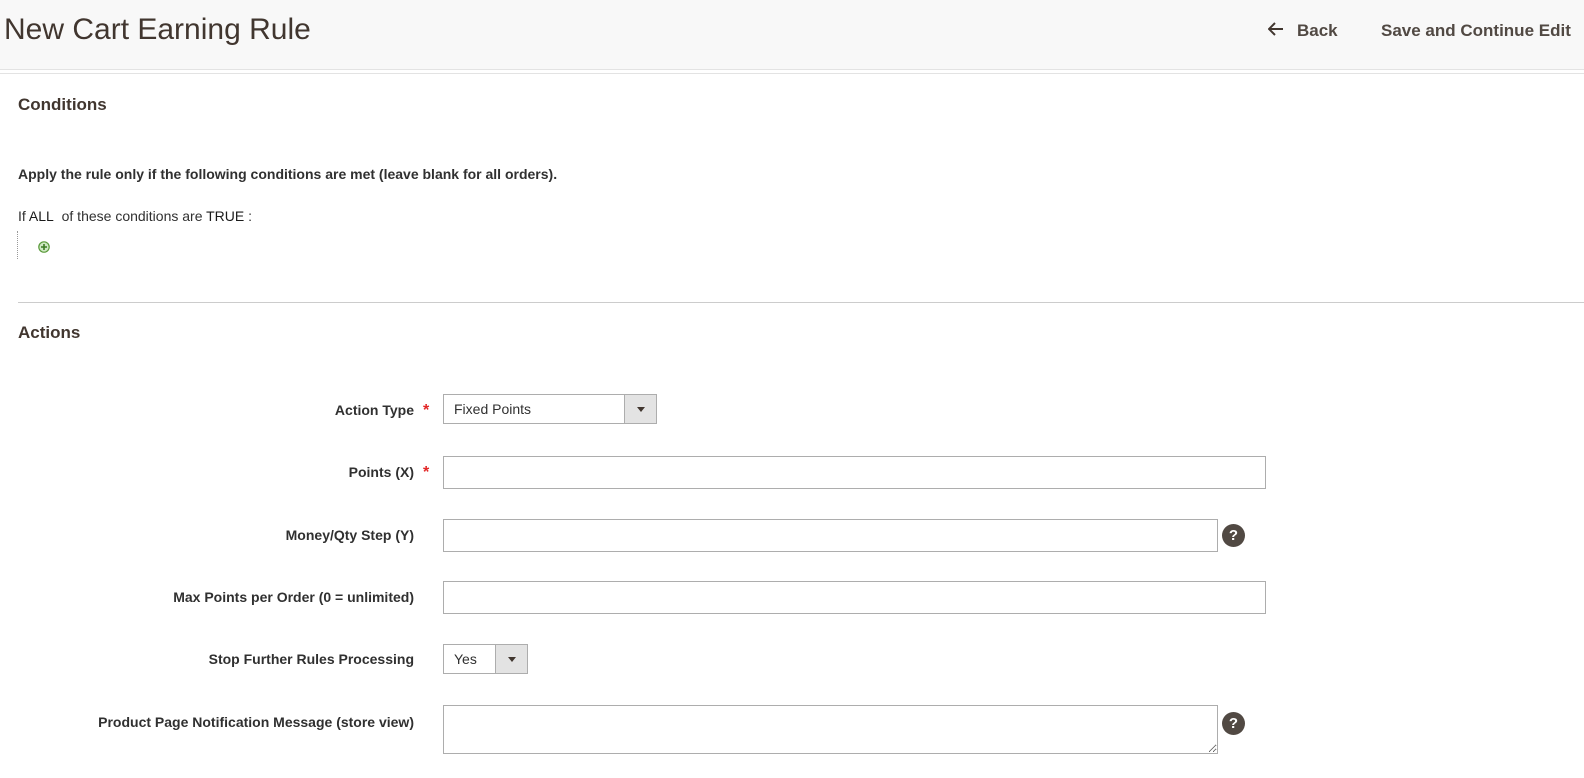 The height and width of the screenshot is (778, 1584). What do you see at coordinates (49, 332) in the screenshot?
I see `actions-title: Actions` at bounding box center [49, 332].